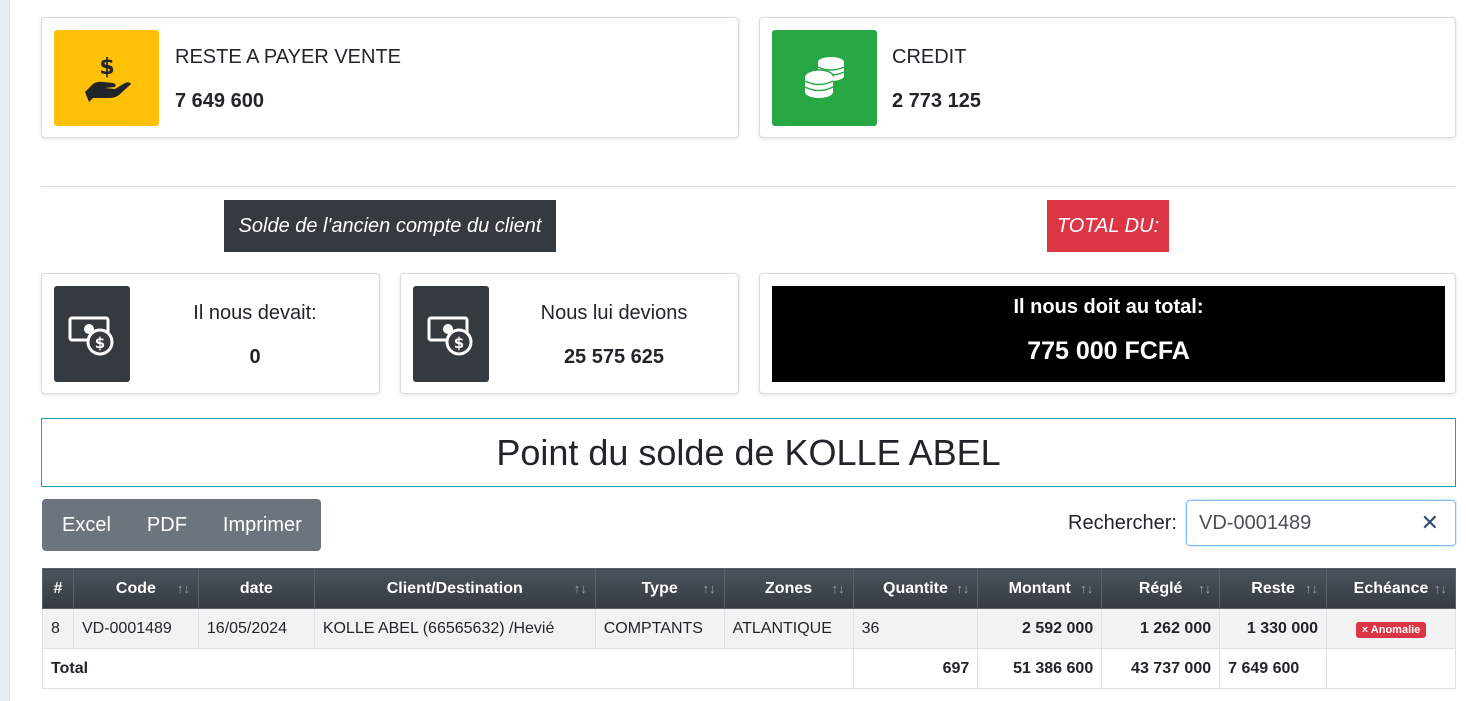  I want to click on close-icon: ✕, so click(1430, 523).